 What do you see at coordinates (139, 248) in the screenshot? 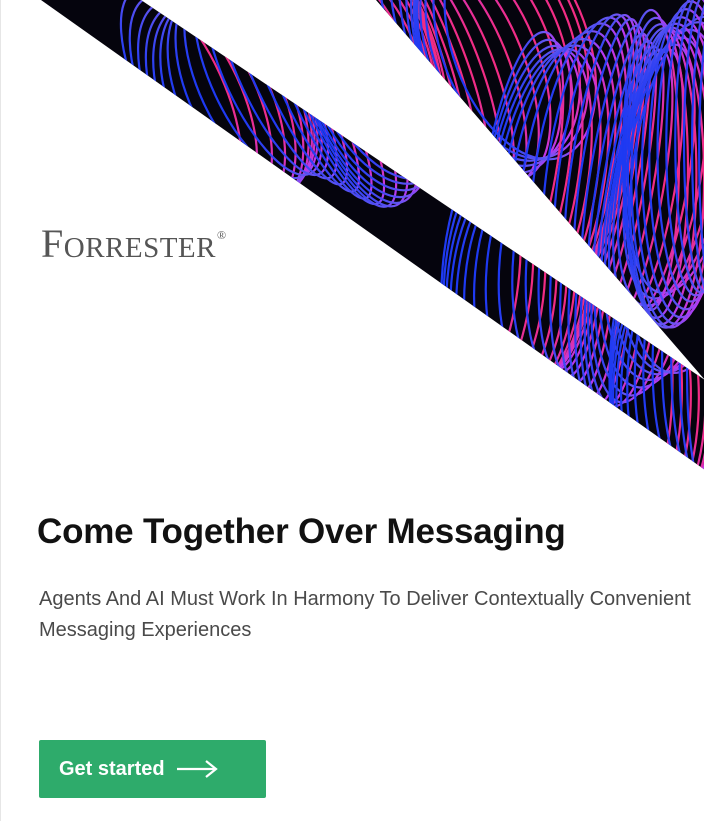
I see `logo-rest: ORRESTER` at bounding box center [139, 248].